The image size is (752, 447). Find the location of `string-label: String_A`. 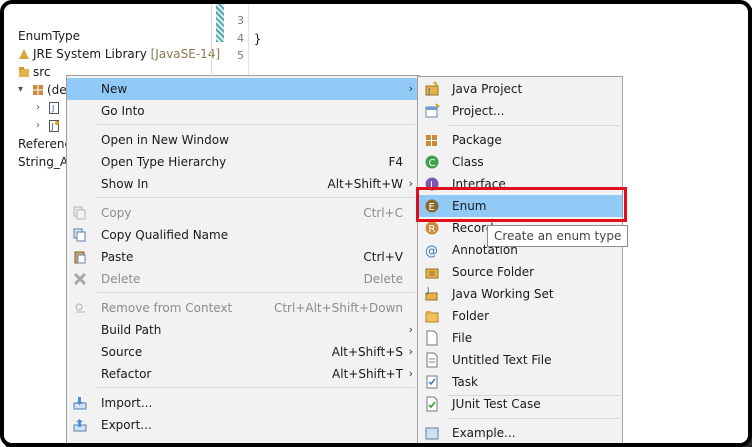

string-label: String_A is located at coordinates (43, 162).